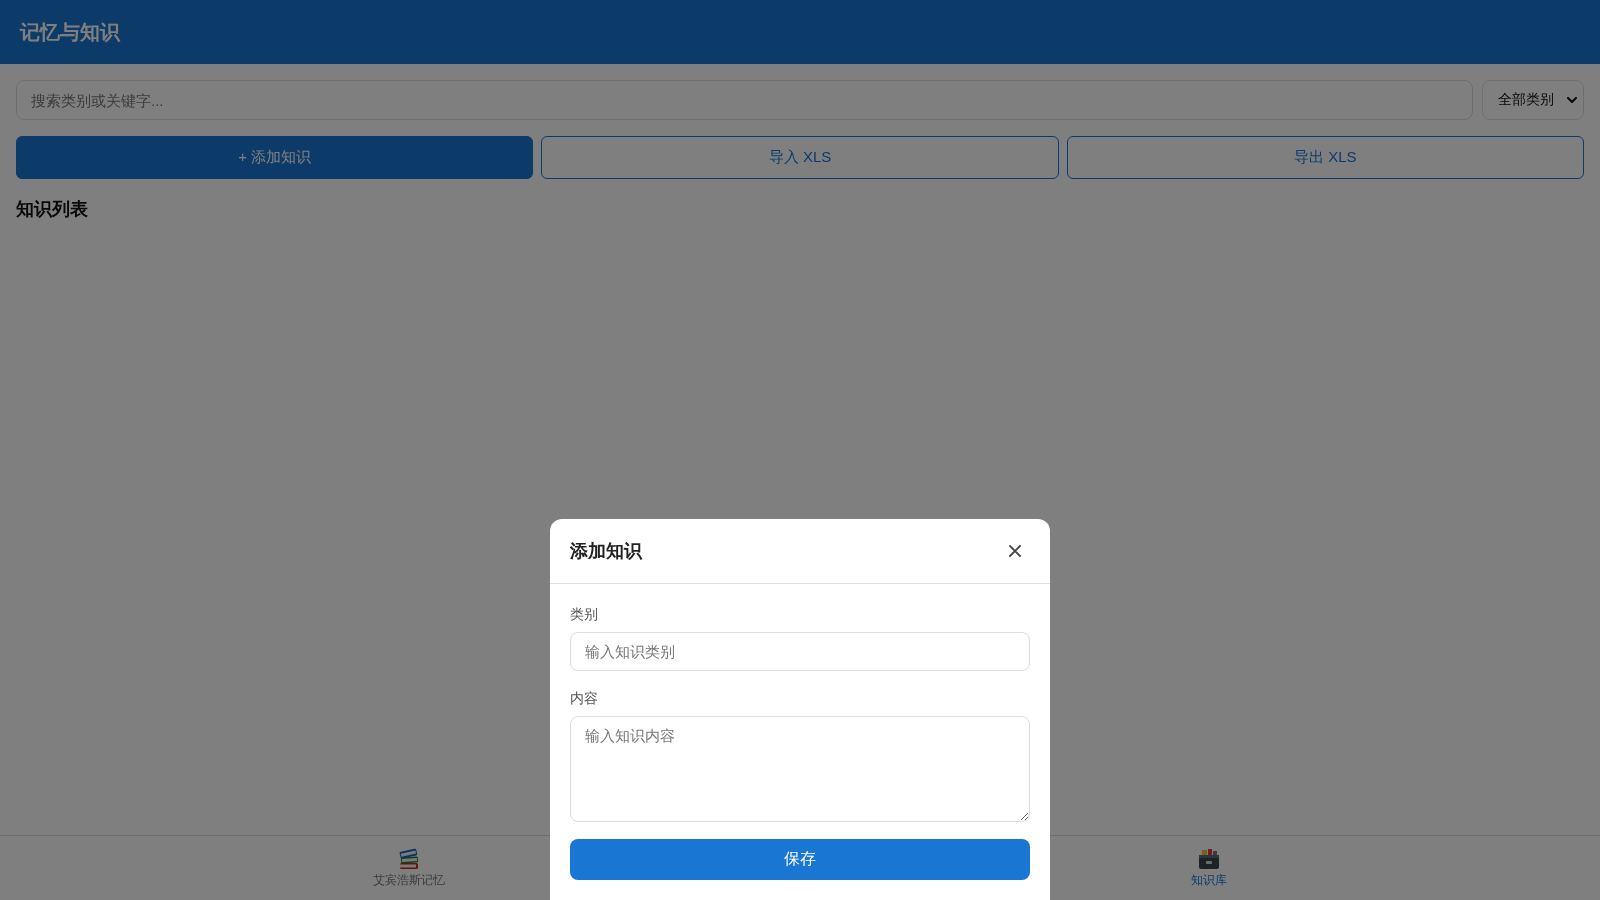 This screenshot has height=900, width=1600. What do you see at coordinates (584, 614) in the screenshot?
I see `field-label: 类别` at bounding box center [584, 614].